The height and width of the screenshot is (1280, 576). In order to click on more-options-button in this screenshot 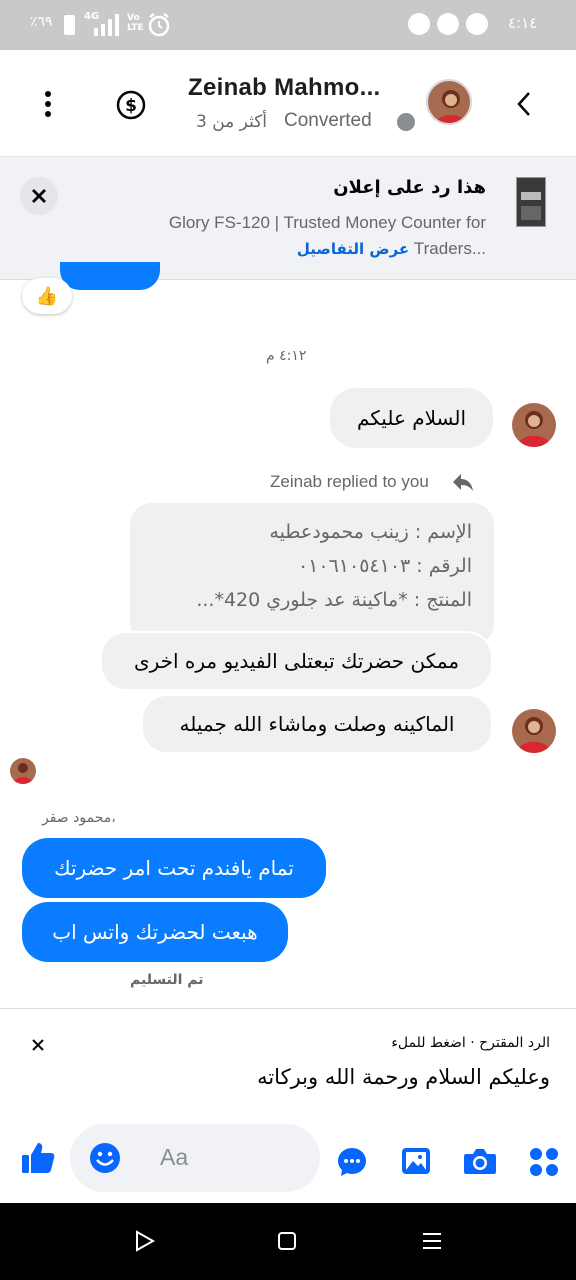, I will do `click(48, 104)`.